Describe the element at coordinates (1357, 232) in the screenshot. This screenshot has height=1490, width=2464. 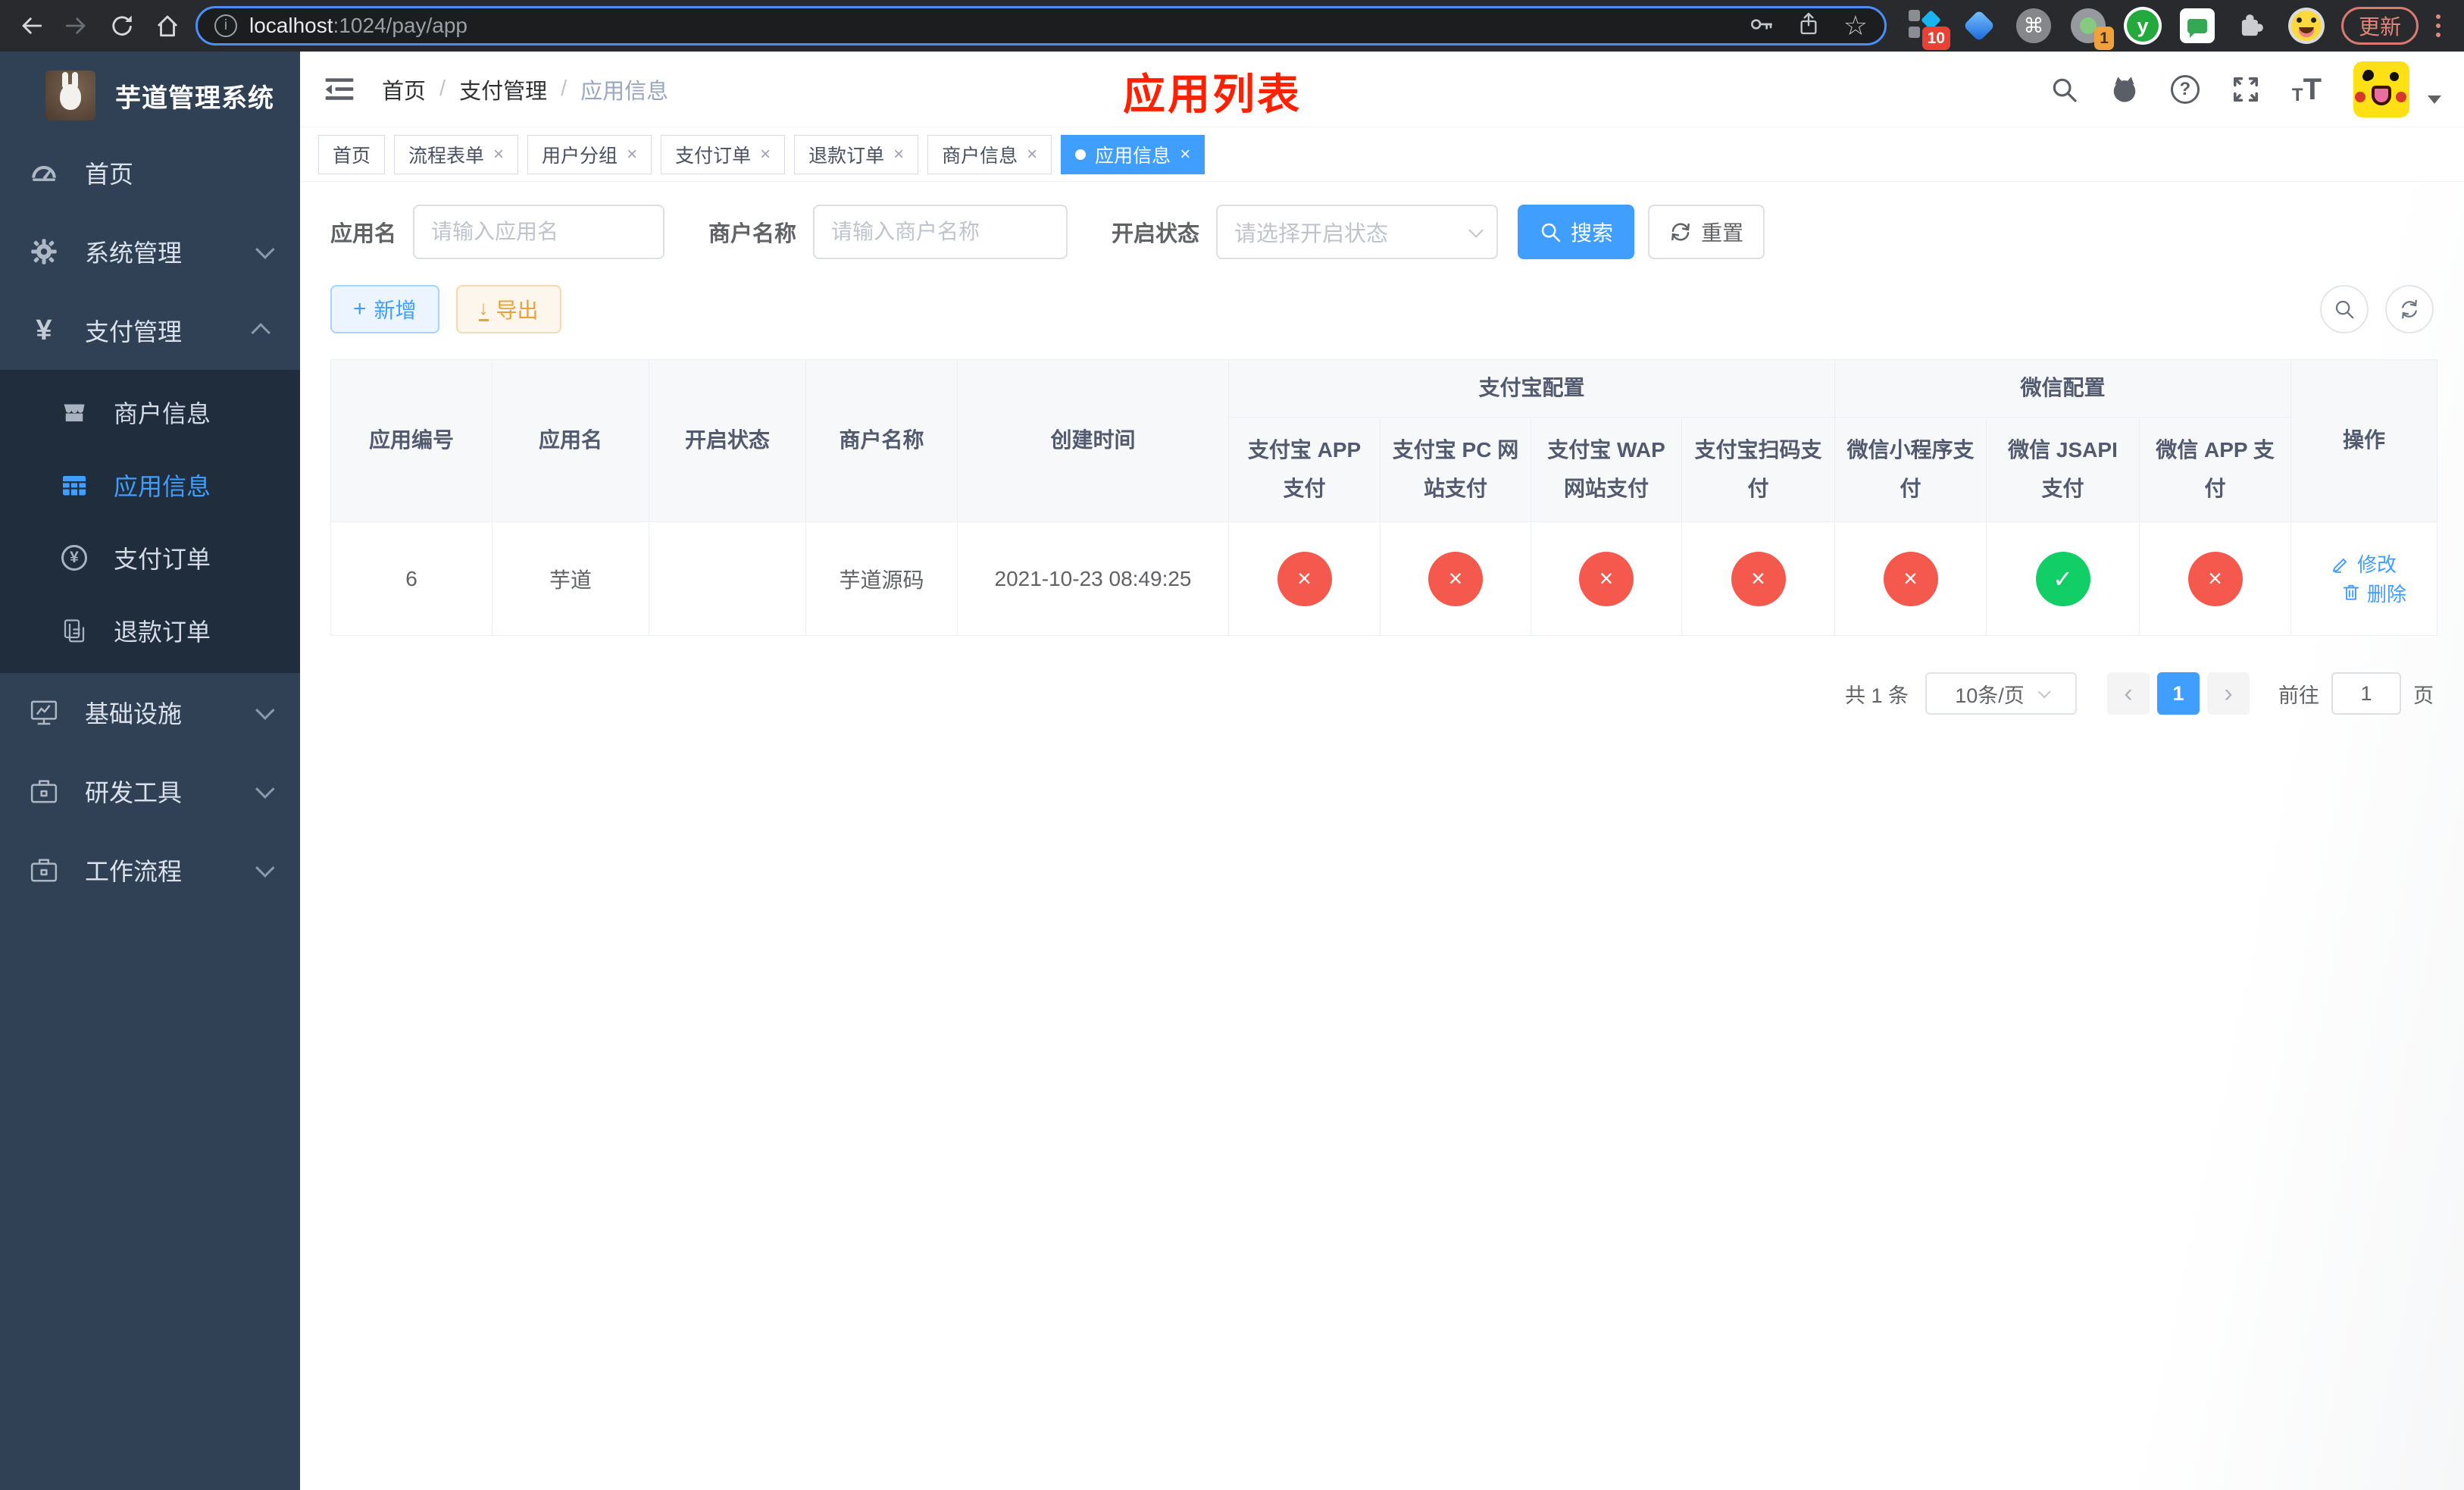
I see `status-select: 请选择开启状态` at that location.